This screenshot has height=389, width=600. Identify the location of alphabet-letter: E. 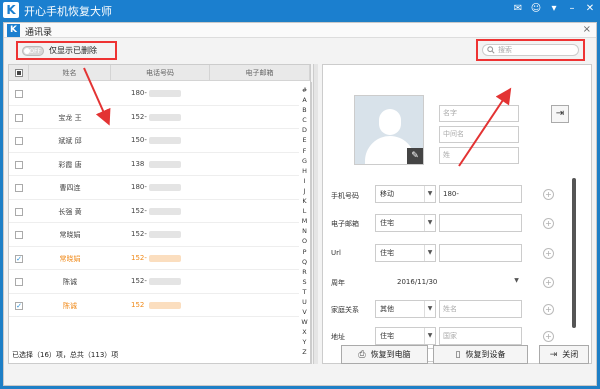
(304, 140).